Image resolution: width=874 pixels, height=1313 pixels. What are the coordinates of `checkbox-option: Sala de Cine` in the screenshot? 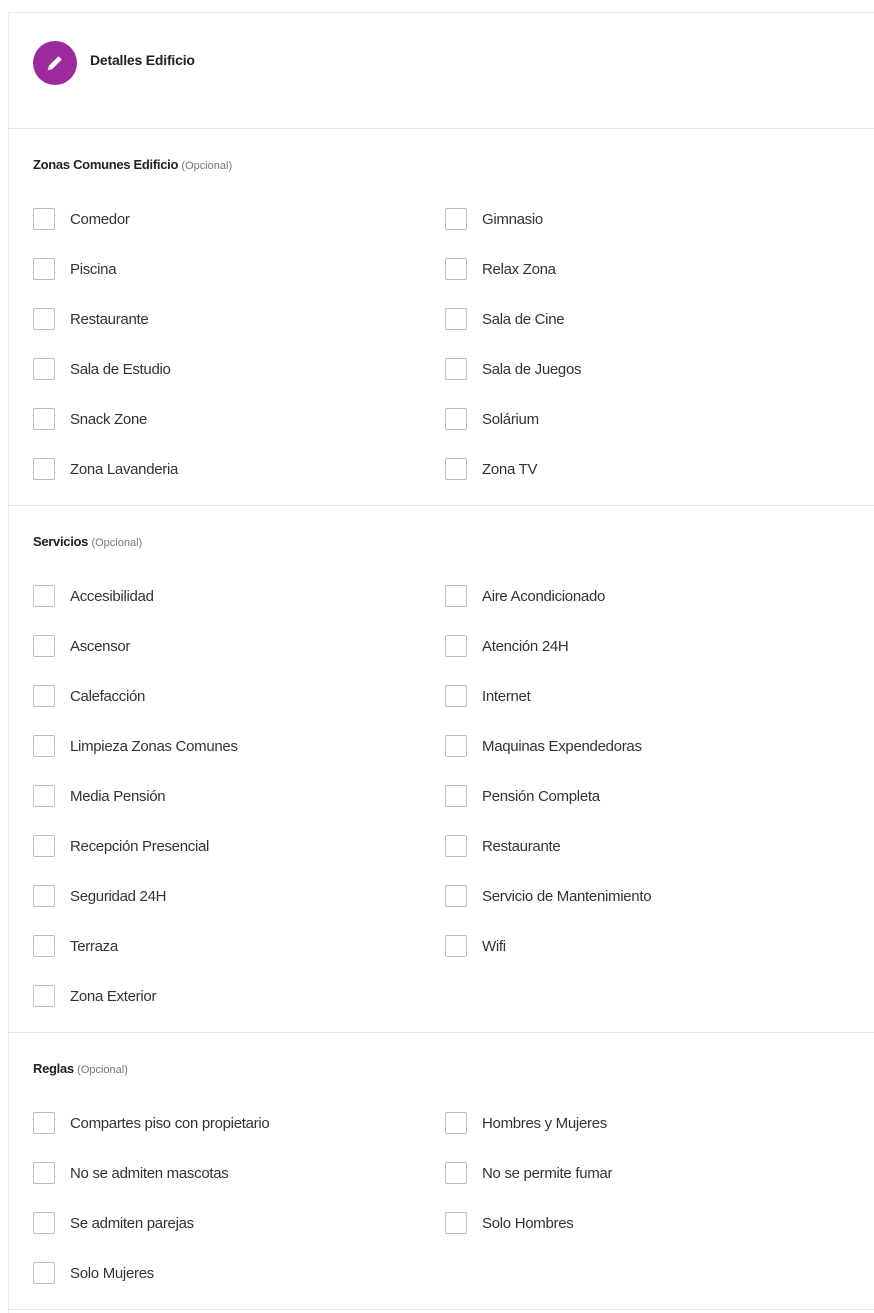 It's located at (505, 319).